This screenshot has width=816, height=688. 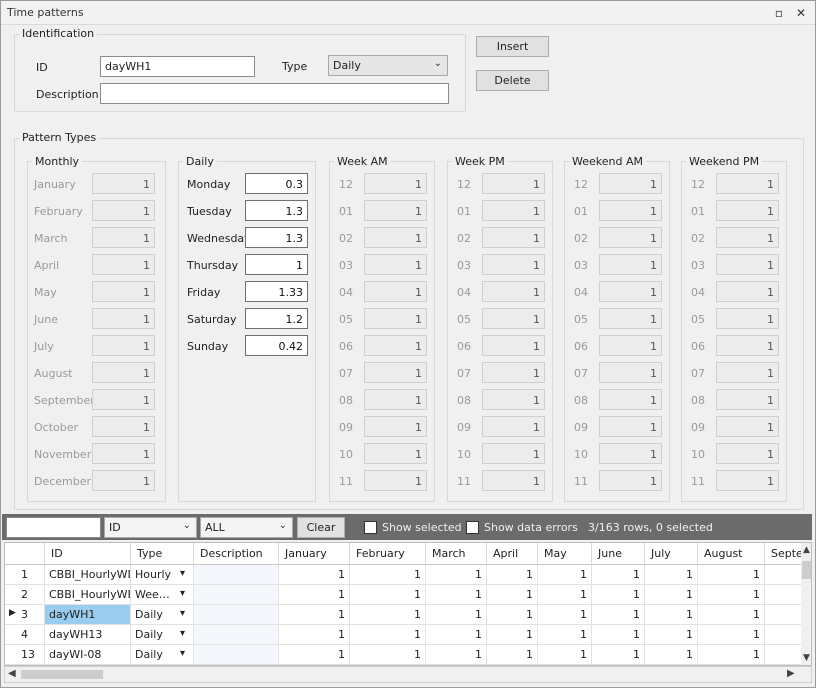 What do you see at coordinates (25, 635) in the screenshot?
I see `row-number: 4` at bounding box center [25, 635].